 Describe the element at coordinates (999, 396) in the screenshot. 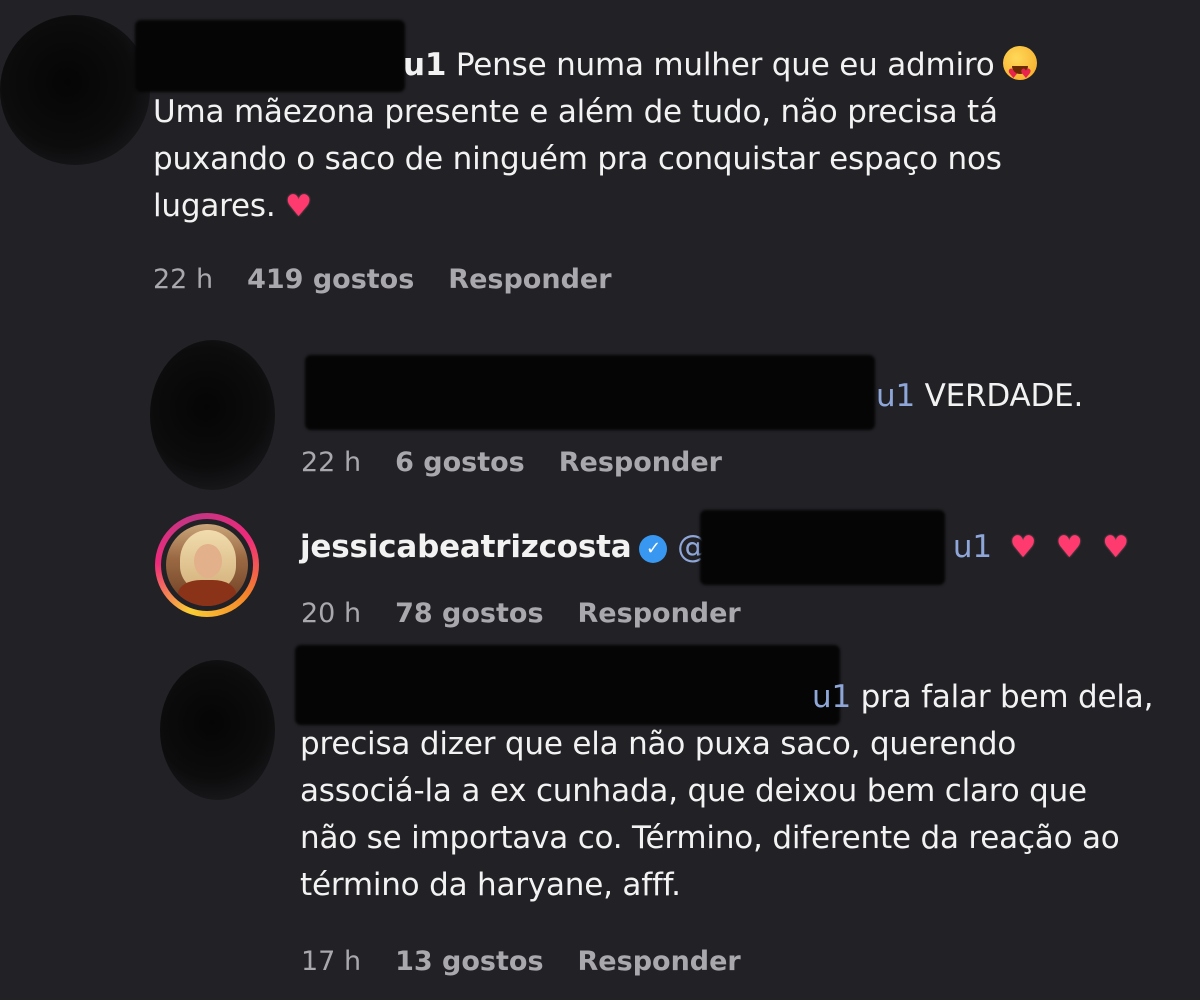

I see `comment-line: VERDADE.` at that location.